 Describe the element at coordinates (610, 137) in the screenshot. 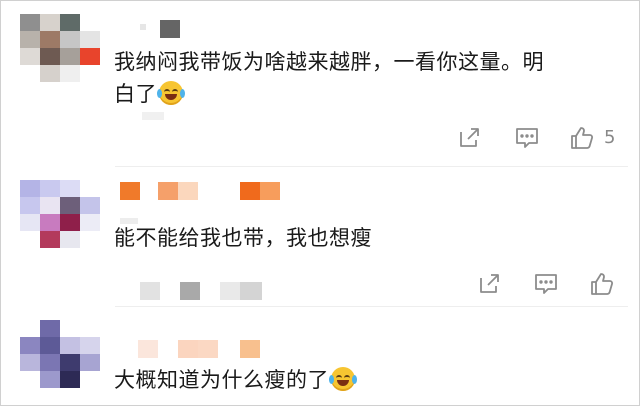

I see `like-count: 5` at that location.